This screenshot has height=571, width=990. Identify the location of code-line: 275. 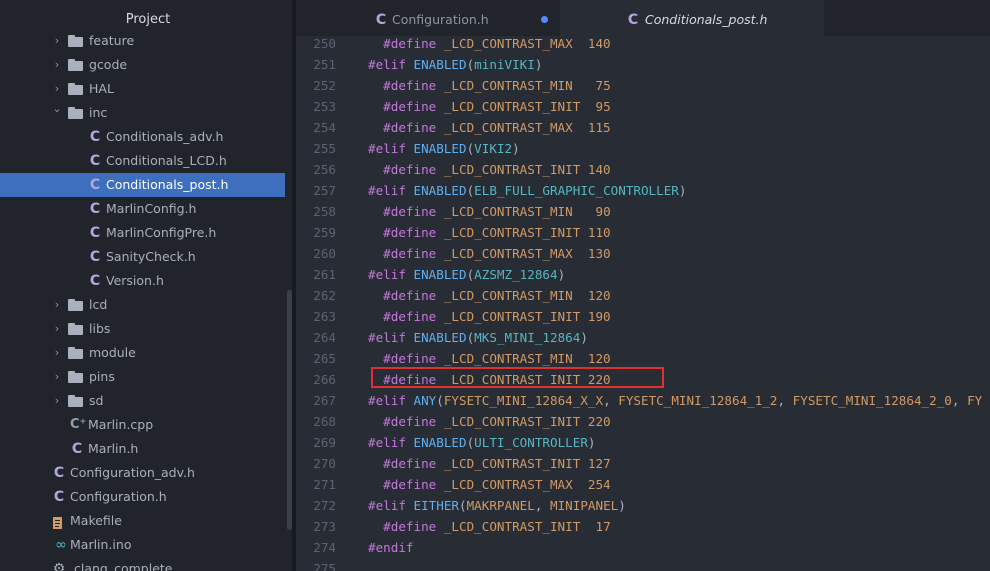
(643, 564).